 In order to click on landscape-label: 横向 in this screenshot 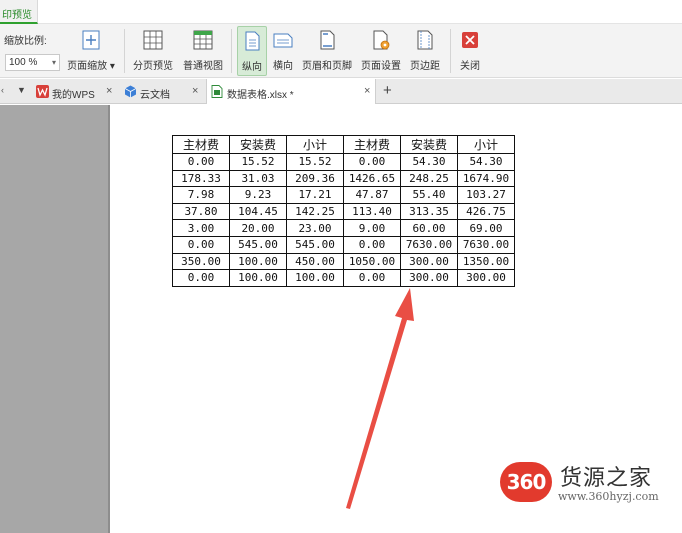, I will do `click(283, 66)`.